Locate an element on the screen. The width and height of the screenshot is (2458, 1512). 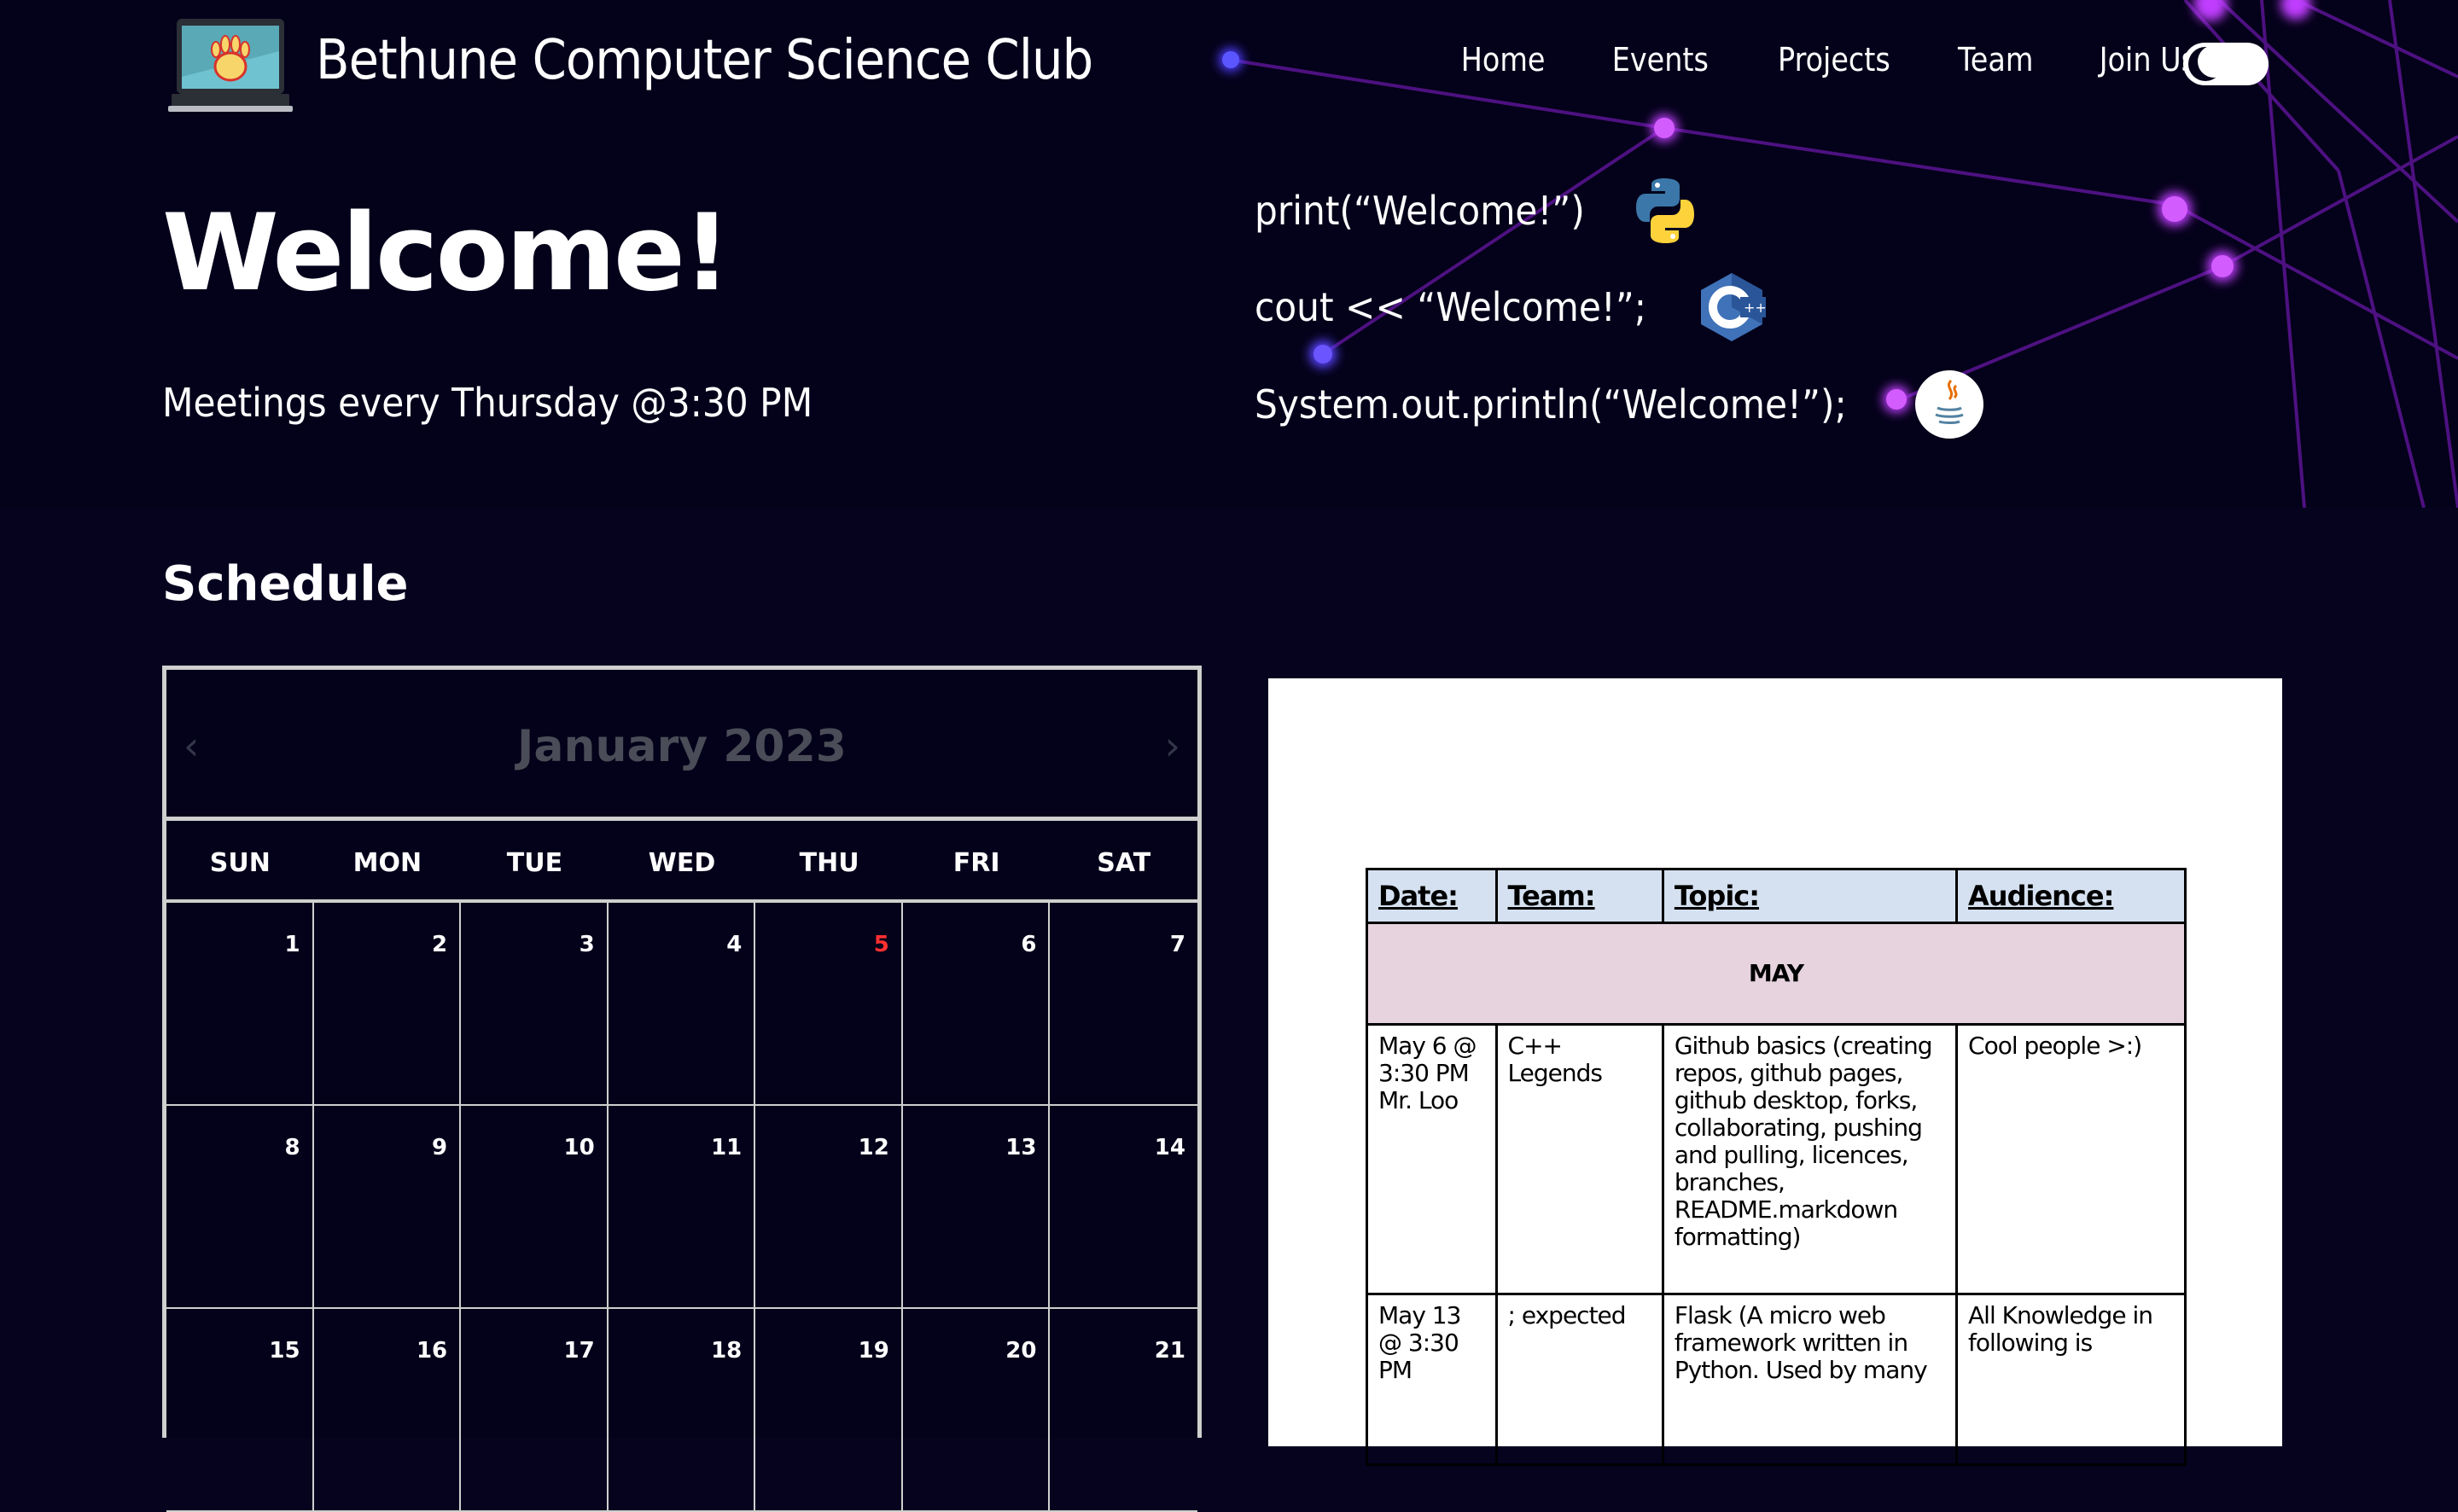
meeting-info: Meetings every Thursday @3:30 PM is located at coordinates (487, 403).